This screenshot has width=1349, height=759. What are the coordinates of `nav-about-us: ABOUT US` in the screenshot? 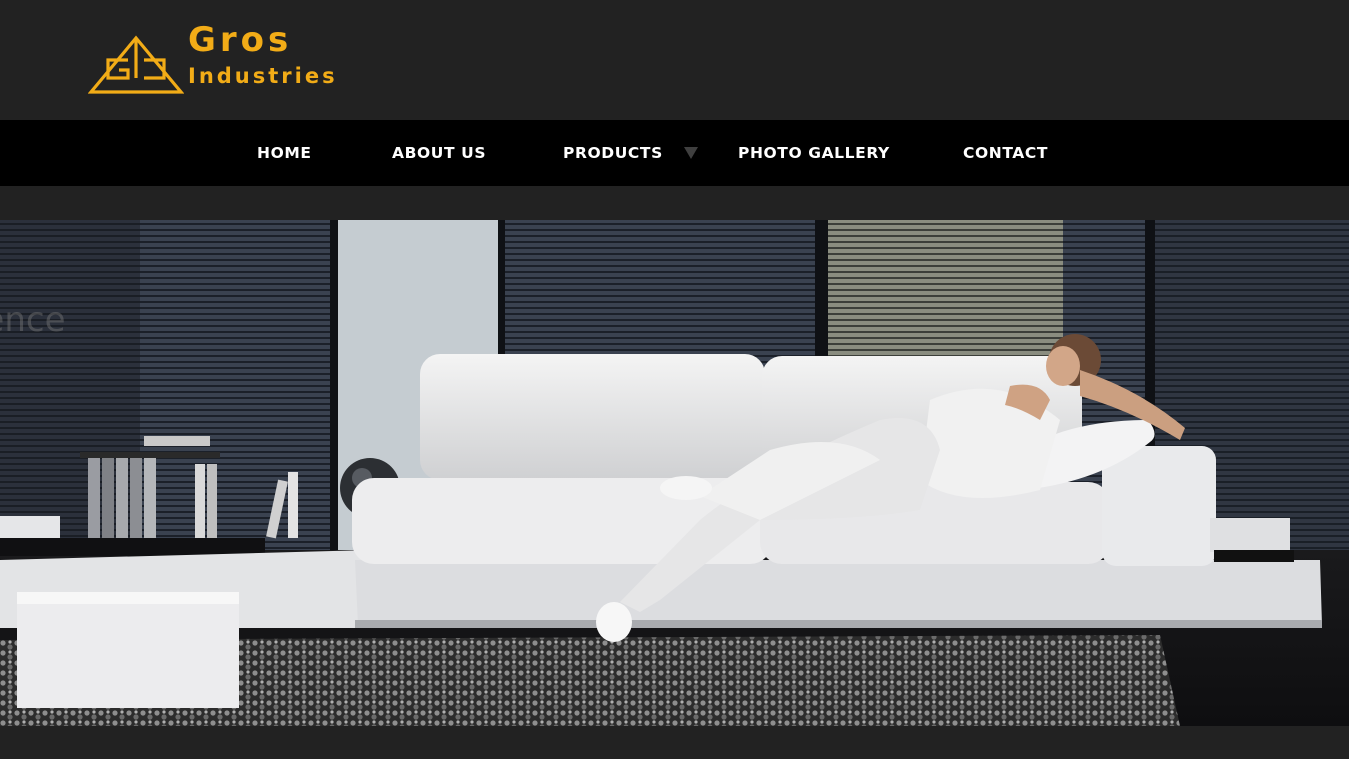 It's located at (439, 153).